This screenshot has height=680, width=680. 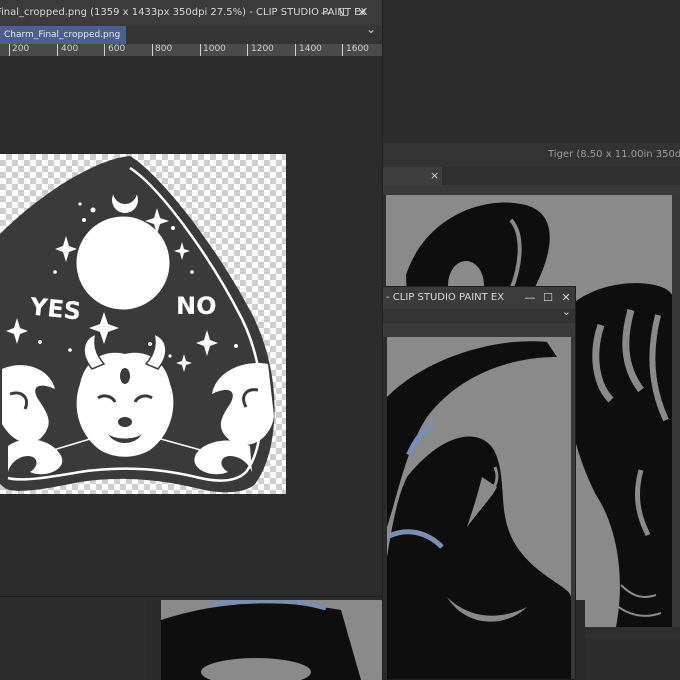 I want to click on ruler-label: 1400, so click(x=310, y=49).